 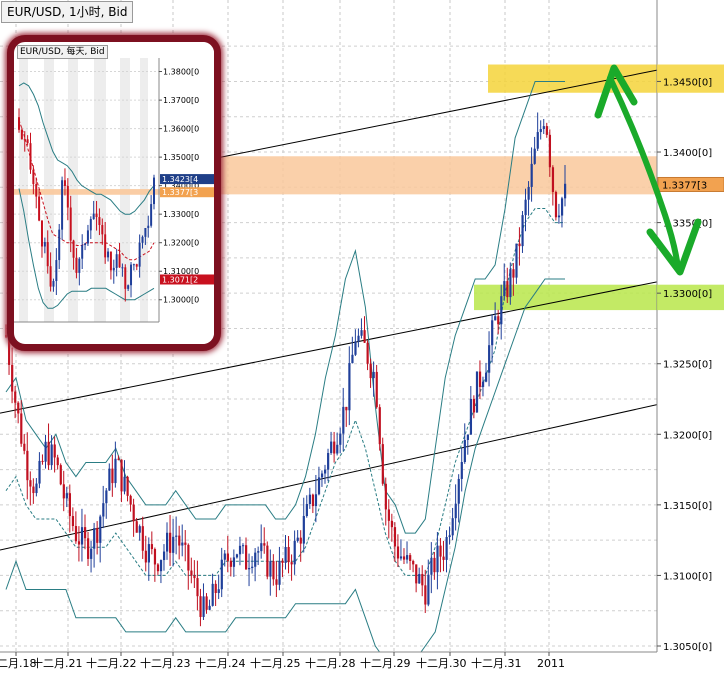 I want to click on inset-price-label: 1.3423[4, so click(x=180, y=179).